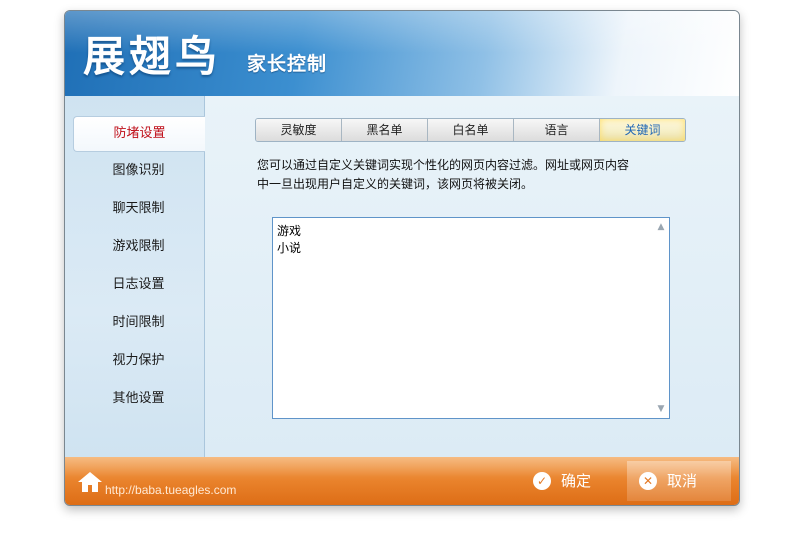 Image resolution: width=800 pixels, height=533 pixels. Describe the element at coordinates (170, 490) in the screenshot. I see `website-url: http://baba.tueagles.com` at that location.